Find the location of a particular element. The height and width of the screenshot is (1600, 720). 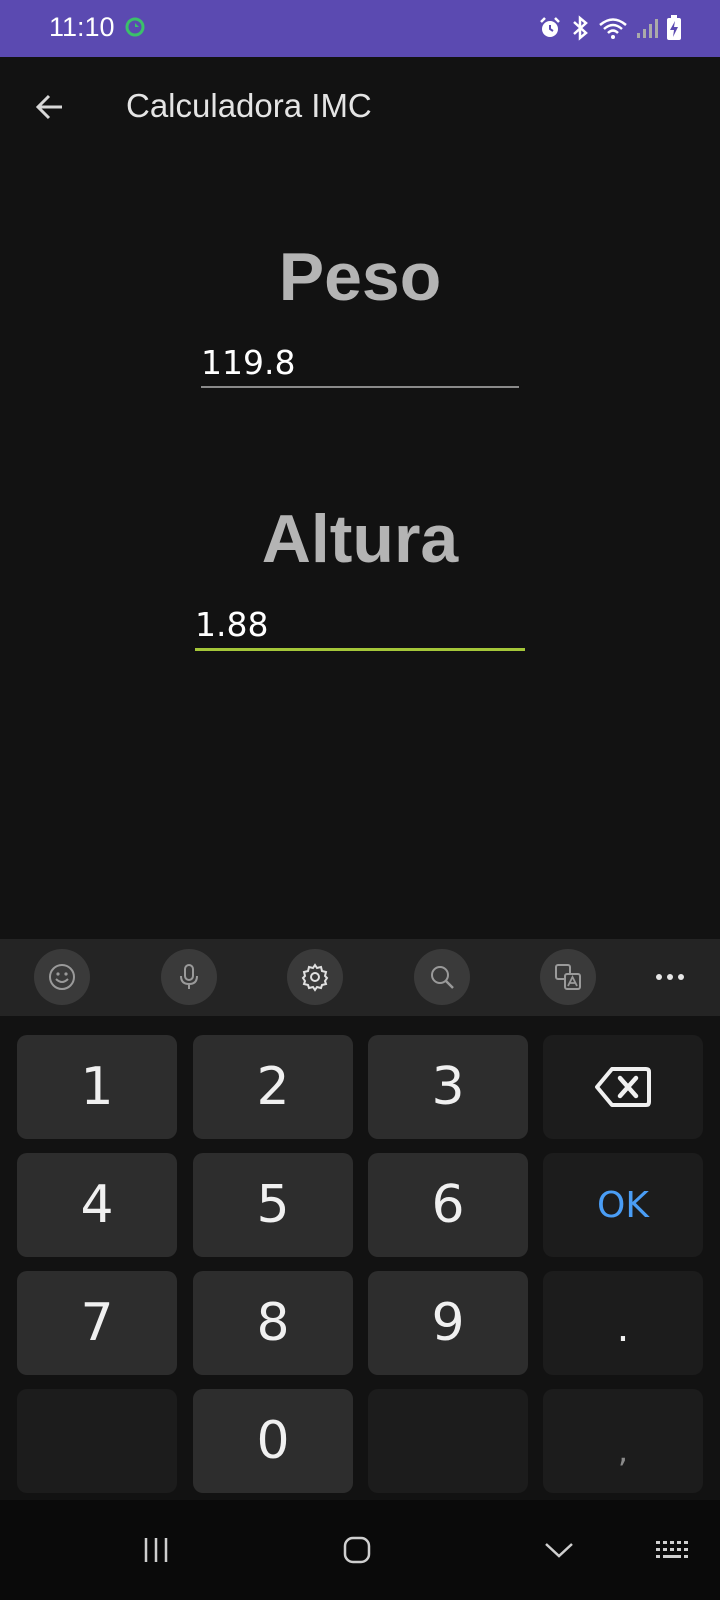

height-input is located at coordinates (359, 624).